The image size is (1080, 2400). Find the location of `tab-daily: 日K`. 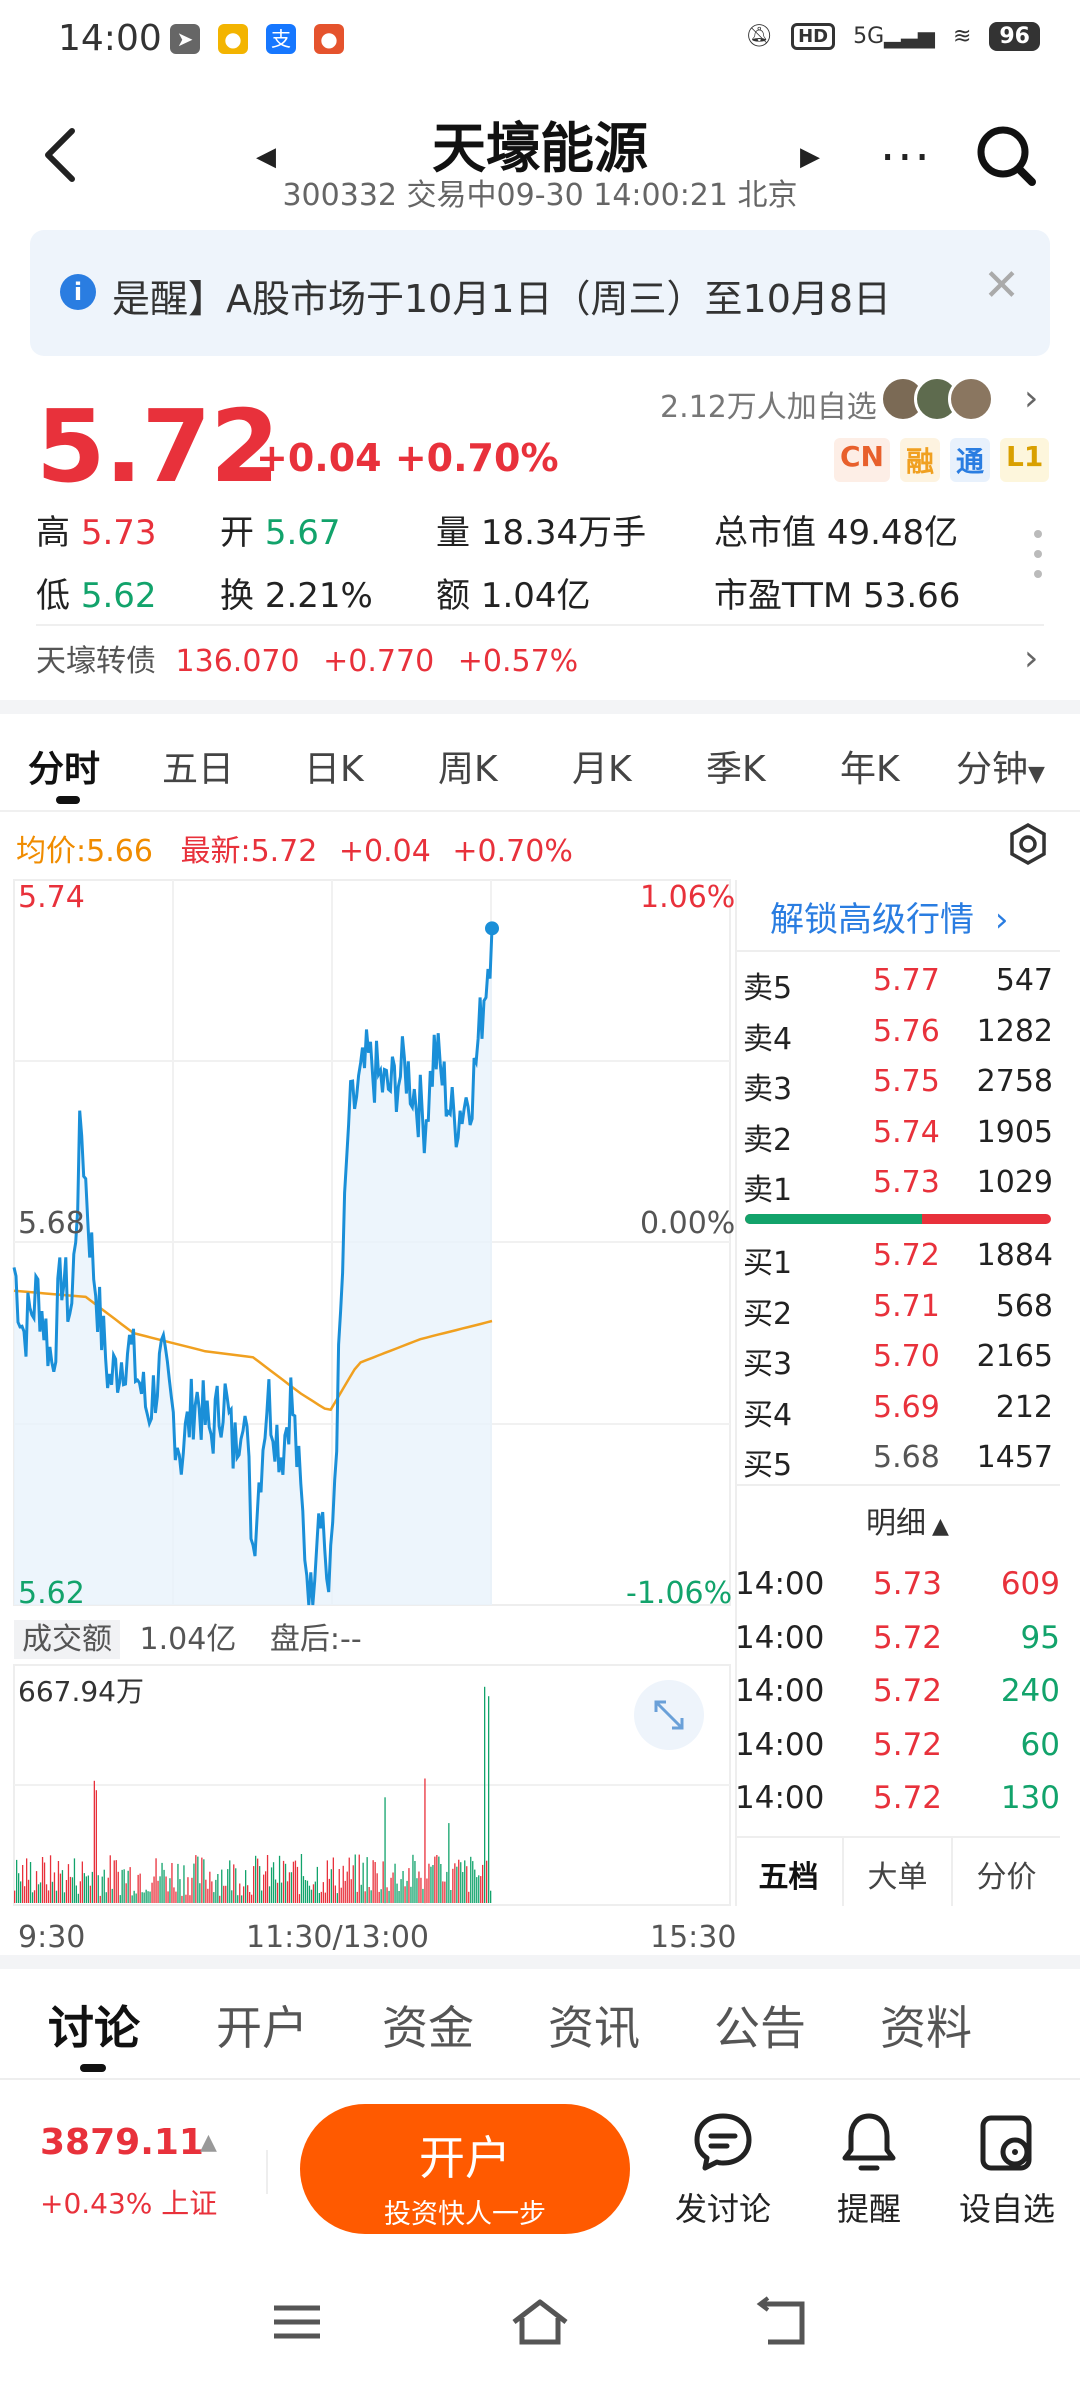

tab-daily: 日K is located at coordinates (334, 766).